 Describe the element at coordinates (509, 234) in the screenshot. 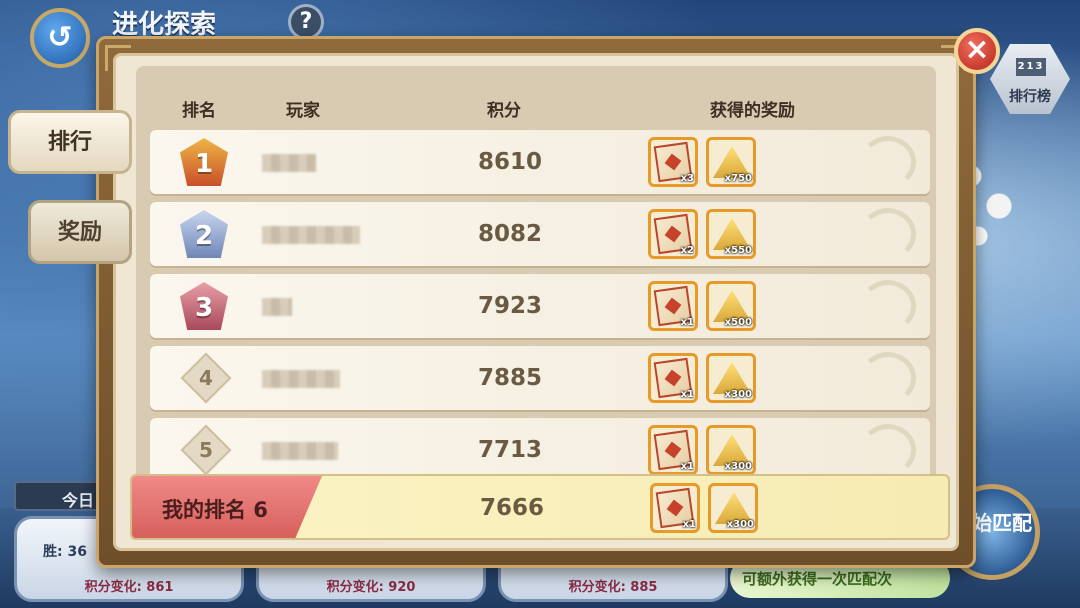

I see `score-value: 8082` at that location.